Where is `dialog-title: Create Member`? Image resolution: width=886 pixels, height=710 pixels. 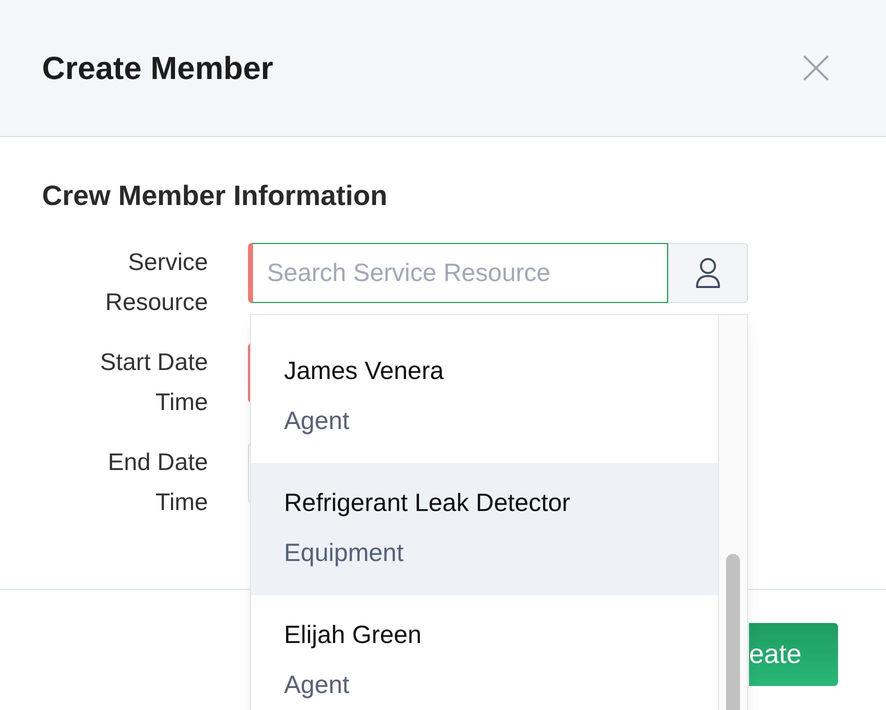 dialog-title: Create Member is located at coordinates (158, 68).